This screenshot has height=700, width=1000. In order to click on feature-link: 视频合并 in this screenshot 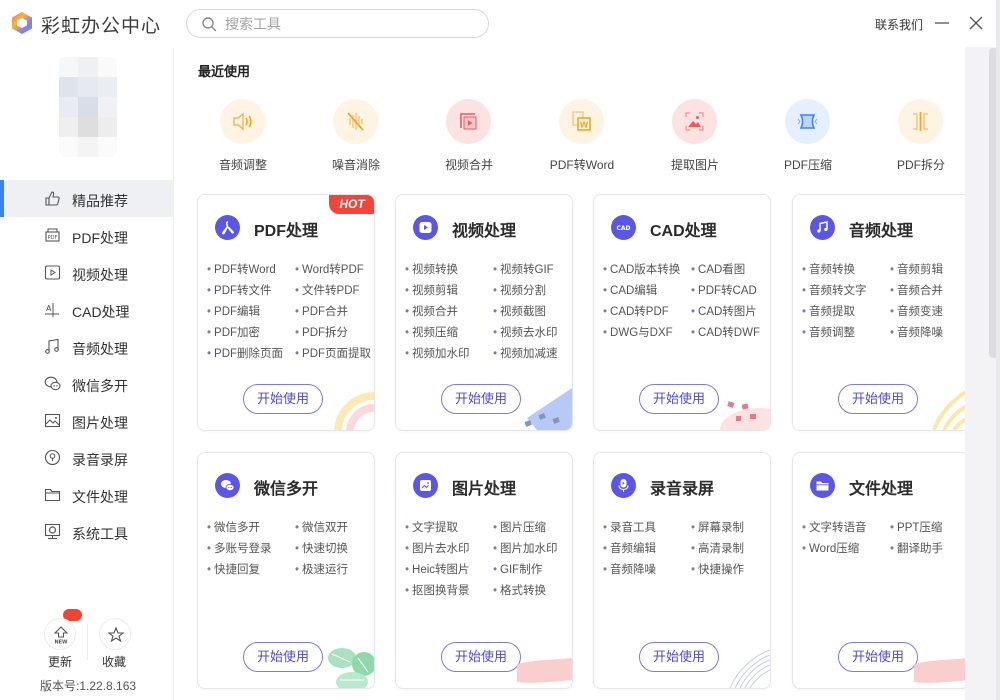, I will do `click(449, 312)`.